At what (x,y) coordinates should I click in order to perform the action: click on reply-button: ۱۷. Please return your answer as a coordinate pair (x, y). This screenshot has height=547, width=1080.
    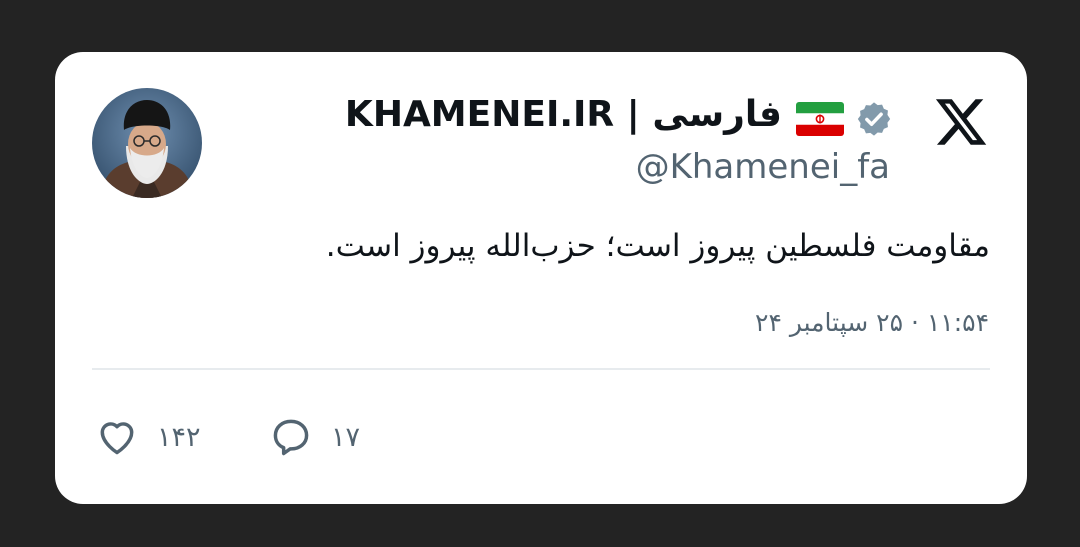
    Looking at the image, I should click on (314, 437).